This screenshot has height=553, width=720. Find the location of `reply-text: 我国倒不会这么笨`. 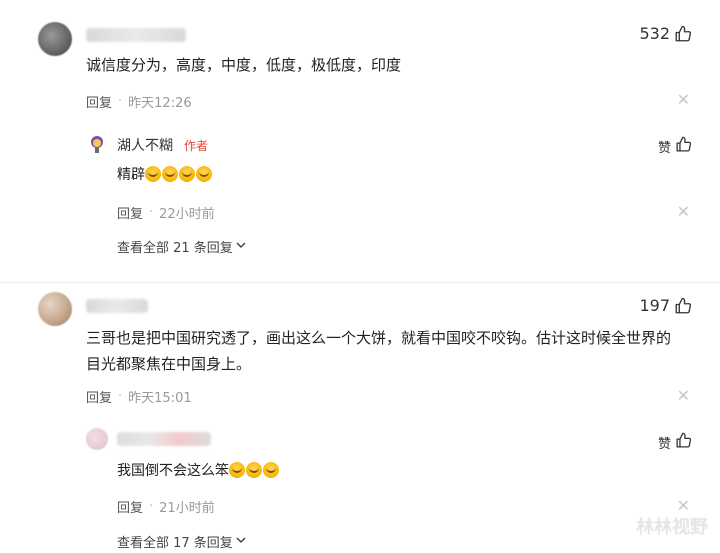

reply-text: 我国倒不会这么笨 is located at coordinates (198, 471).